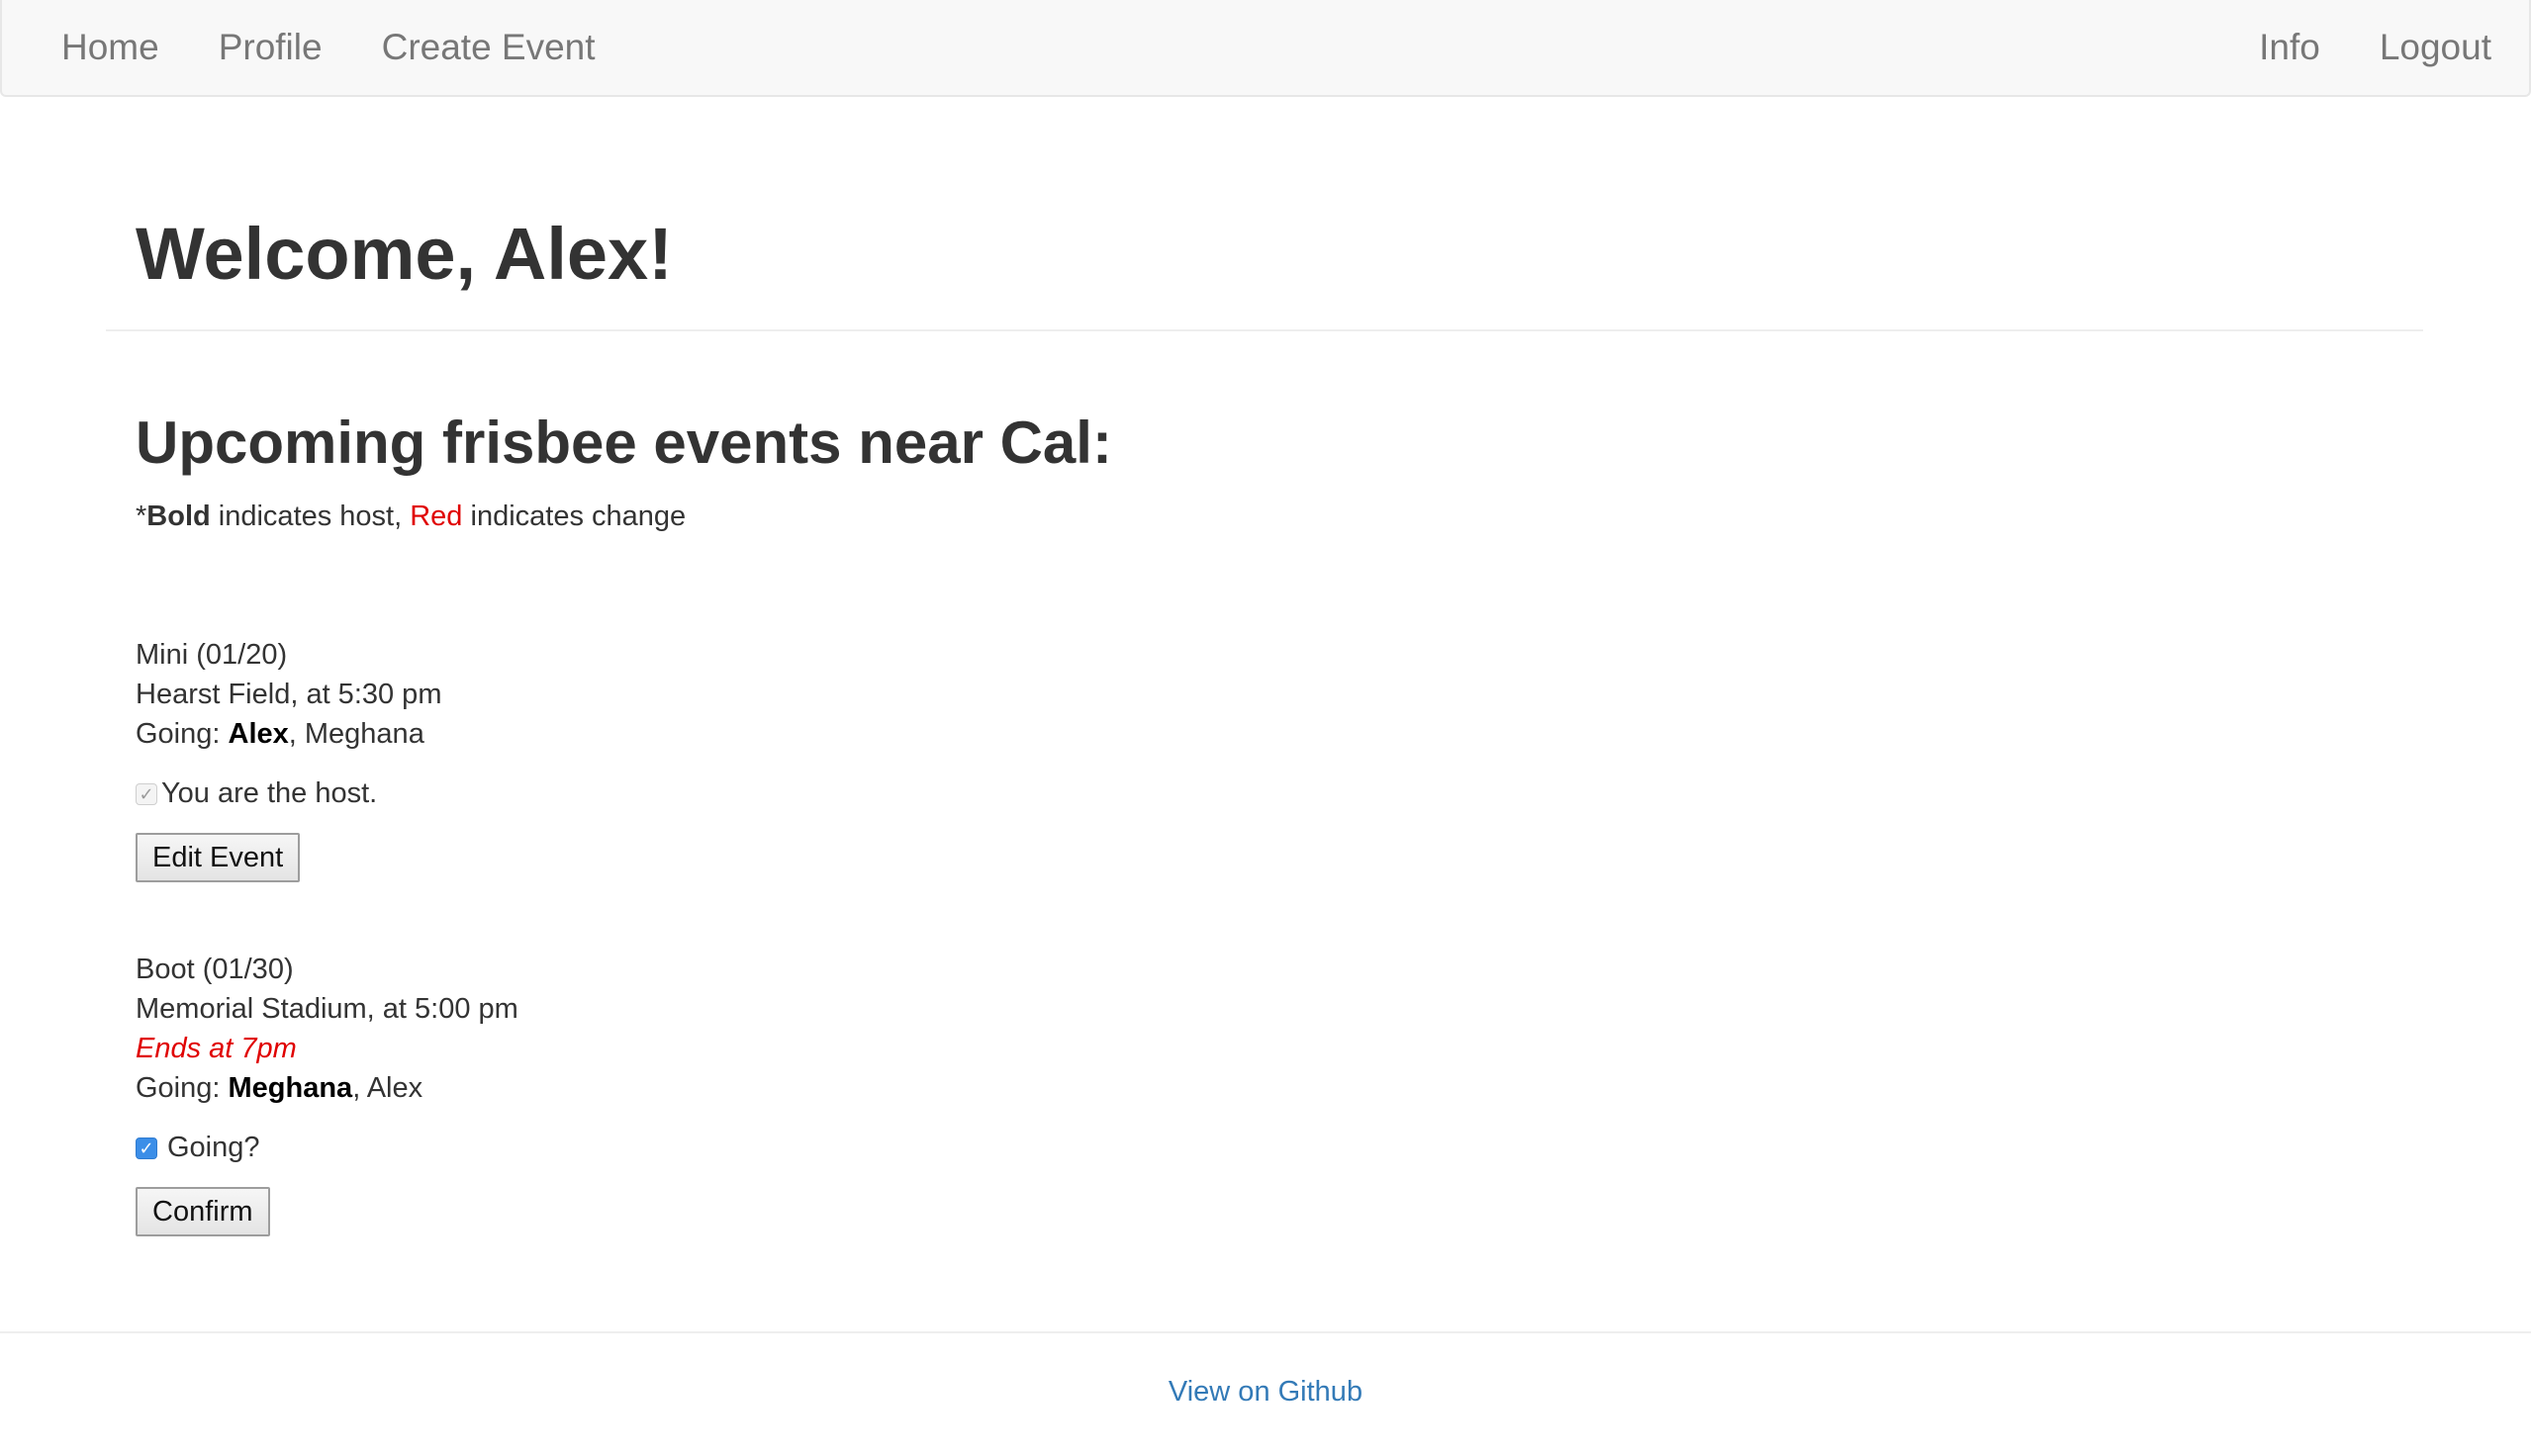 Image resolution: width=2531 pixels, height=1456 pixels. Describe the element at coordinates (212, 655) in the screenshot. I see `event-title: Mini (01/20)` at that location.